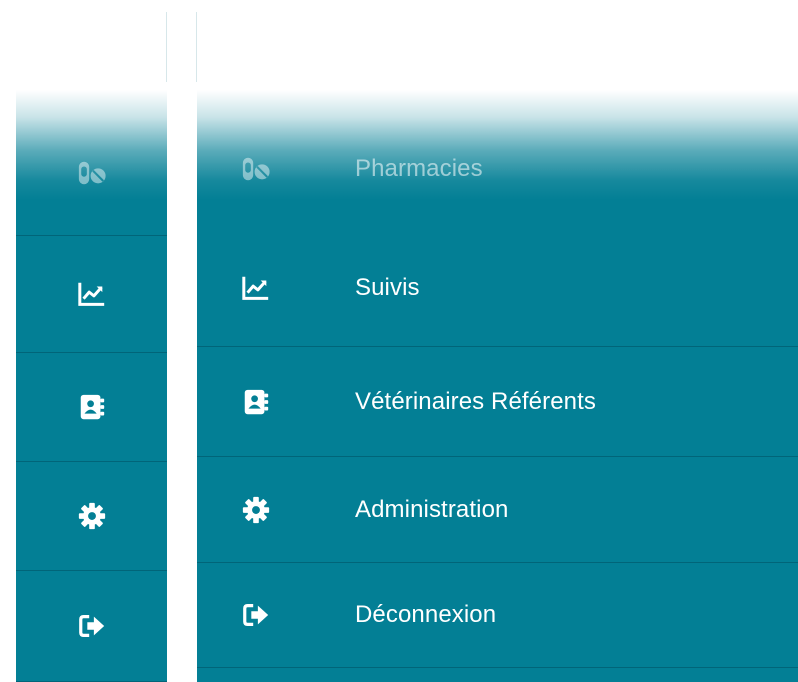 This screenshot has width=798, height=682. I want to click on sidebar-item-veterinaires, so click(91, 407).